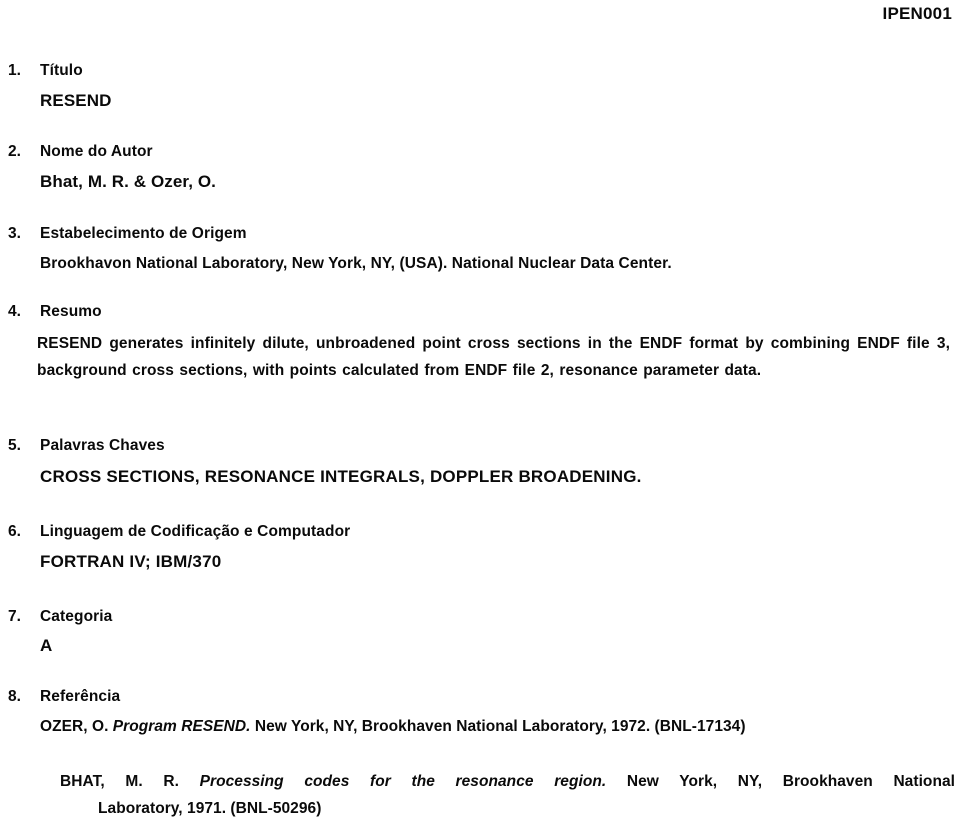  I want to click on section-label: Categoria, so click(76, 616).